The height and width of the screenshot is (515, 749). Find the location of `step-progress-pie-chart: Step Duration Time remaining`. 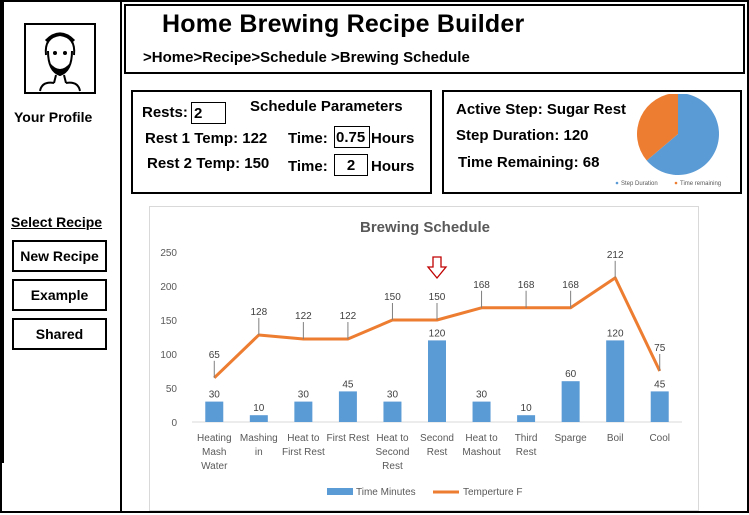

step-progress-pie-chart: Step Duration Time remaining is located at coordinates (668, 140).